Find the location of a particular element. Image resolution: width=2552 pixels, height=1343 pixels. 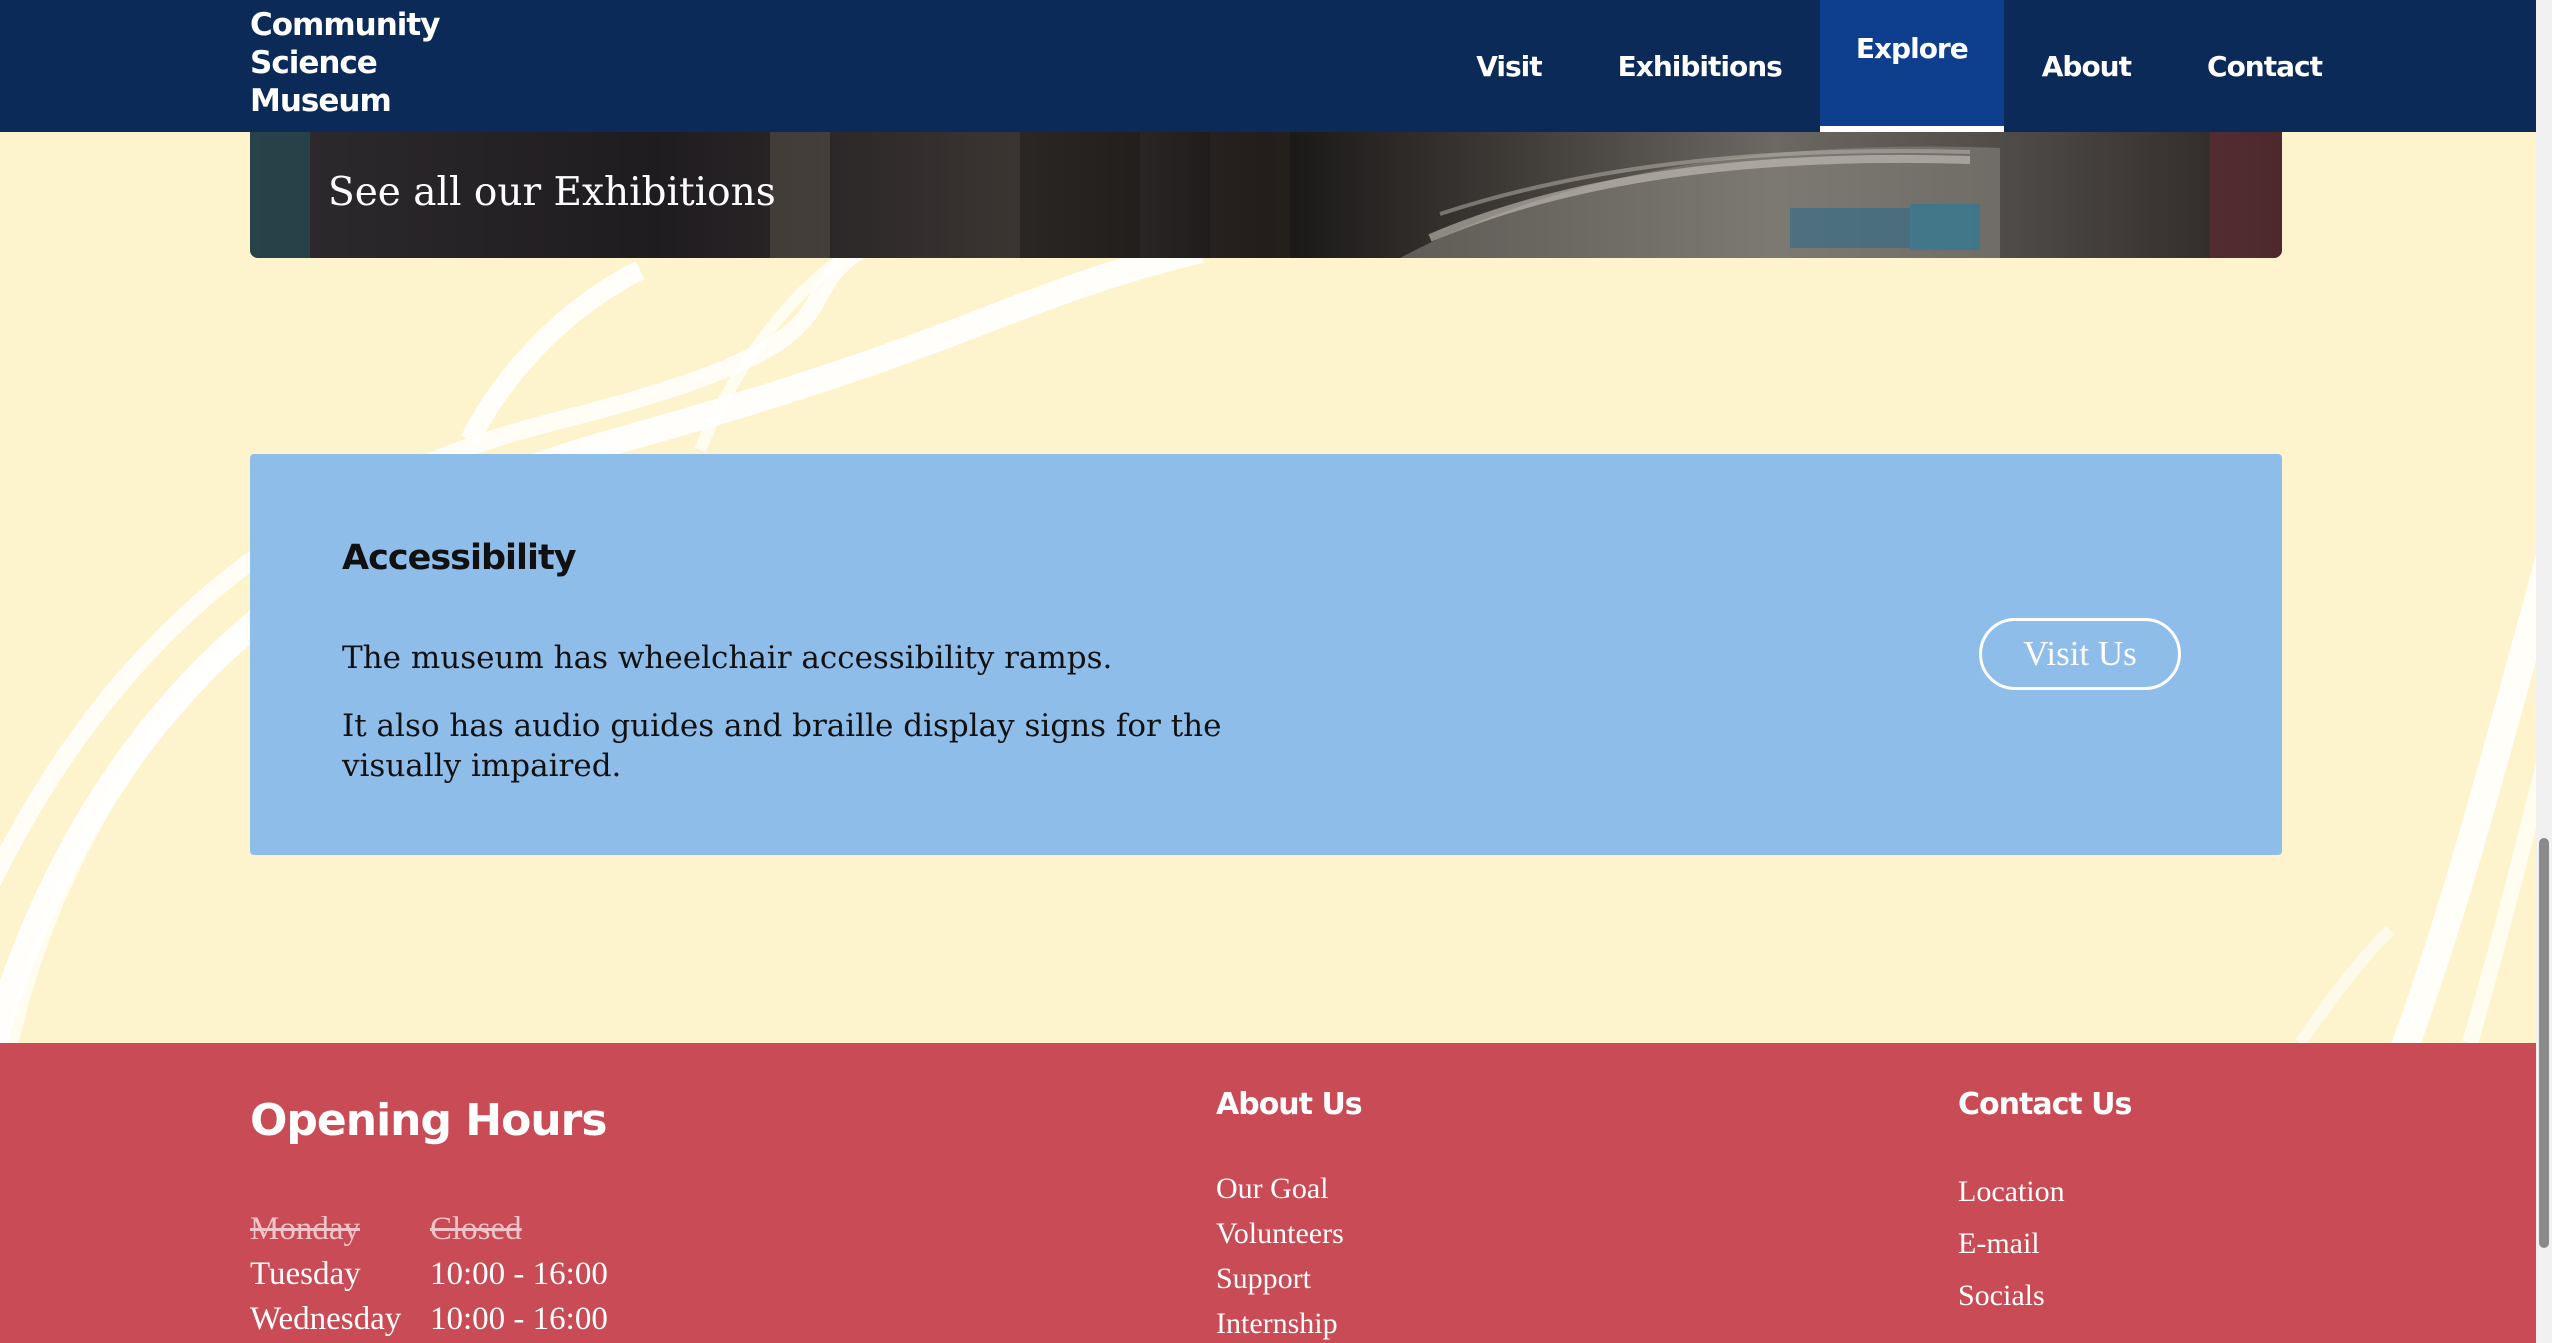

hours-day: Tuesday is located at coordinates (305, 1274).